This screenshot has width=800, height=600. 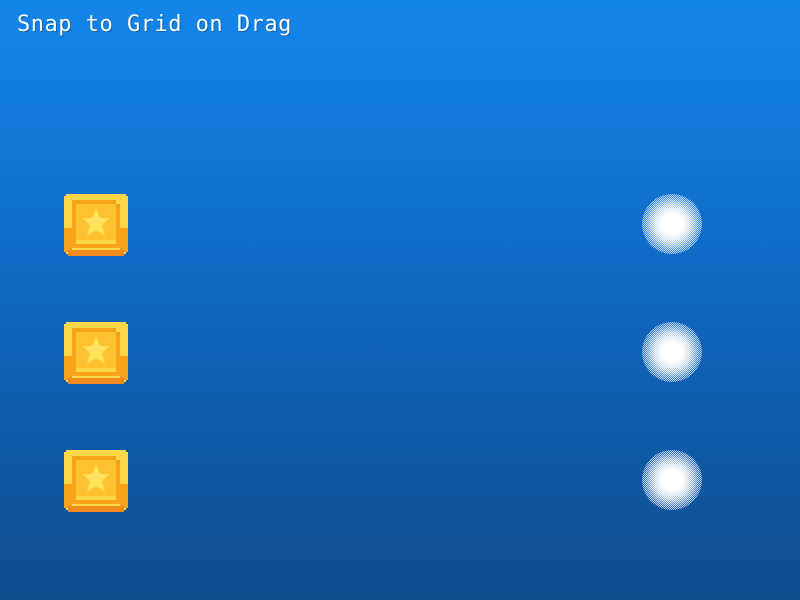 What do you see at coordinates (154, 24) in the screenshot?
I see `game-title: Snap to Grid on Drag` at bounding box center [154, 24].